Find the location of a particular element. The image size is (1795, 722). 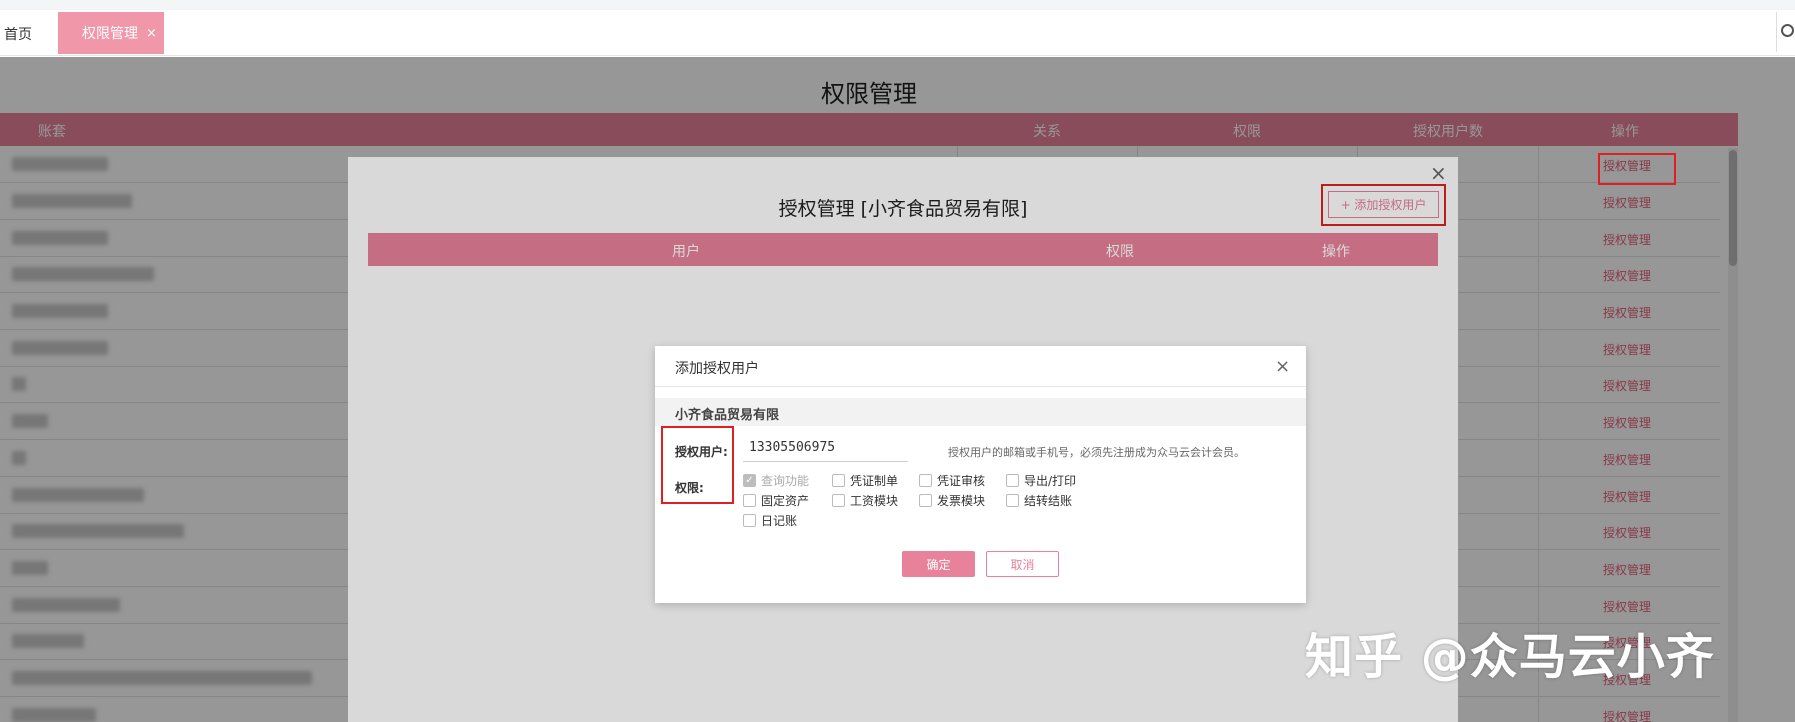

perm-closing-checkbox: 结转结账 is located at coordinates (1039, 500).